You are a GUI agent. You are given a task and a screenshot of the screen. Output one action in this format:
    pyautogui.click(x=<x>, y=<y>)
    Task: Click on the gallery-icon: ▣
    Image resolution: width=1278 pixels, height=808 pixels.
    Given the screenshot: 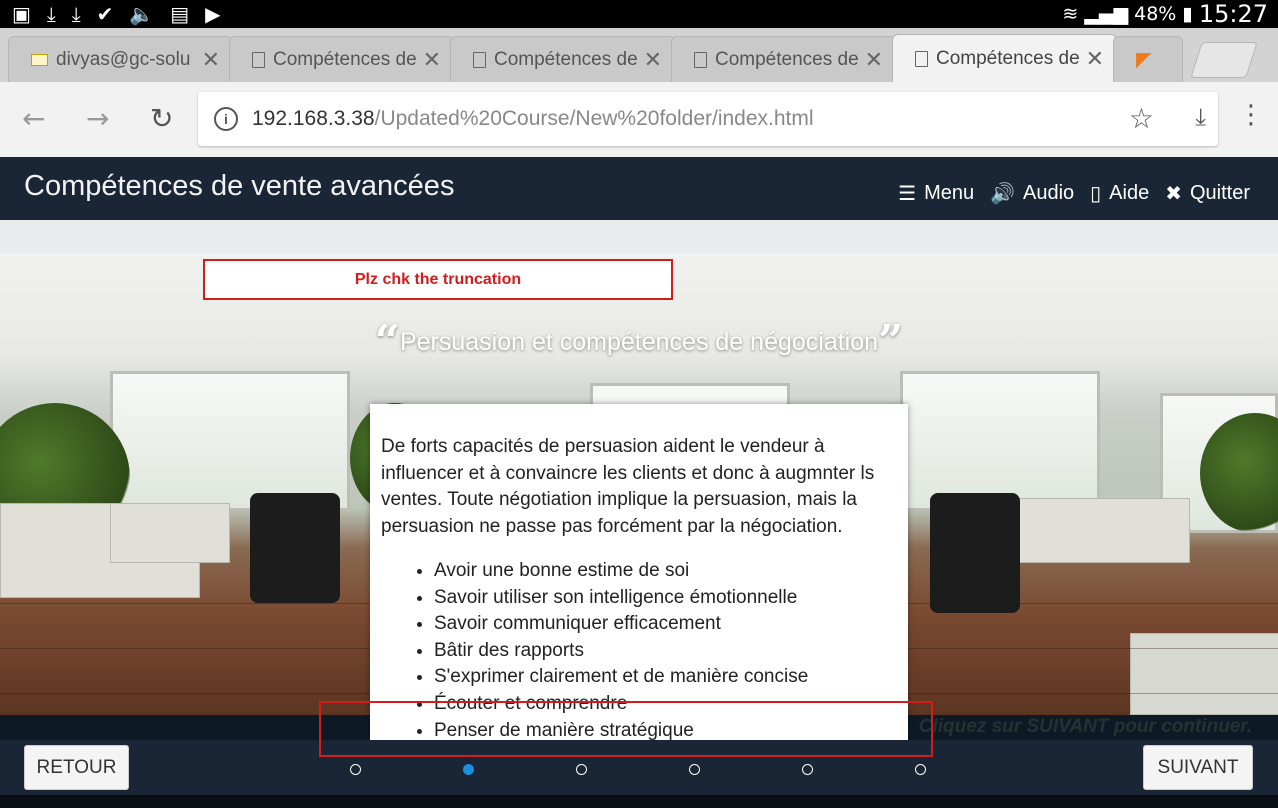 What is the action you would take?
    pyautogui.click(x=21, y=14)
    